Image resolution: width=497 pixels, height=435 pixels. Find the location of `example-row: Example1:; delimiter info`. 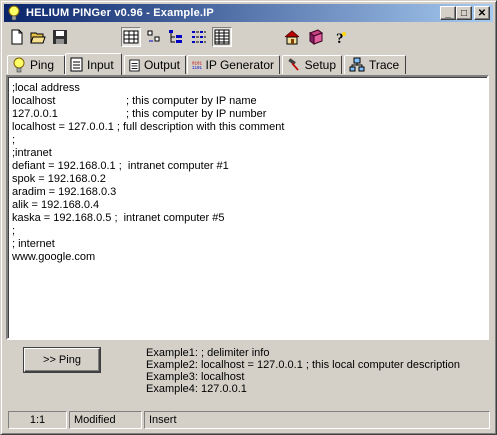

example-row: Example1:; delimiter info is located at coordinates (208, 353).